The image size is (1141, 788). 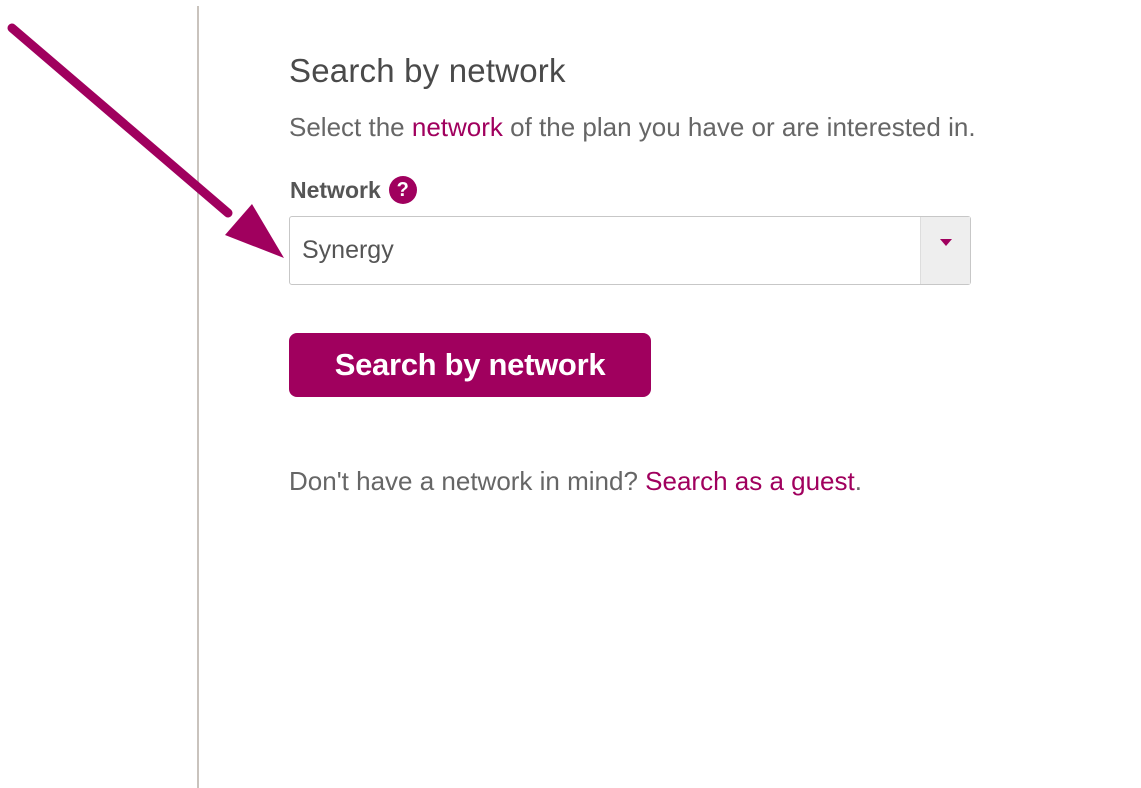 I want to click on network-label-row: Network ?, so click(x=353, y=190).